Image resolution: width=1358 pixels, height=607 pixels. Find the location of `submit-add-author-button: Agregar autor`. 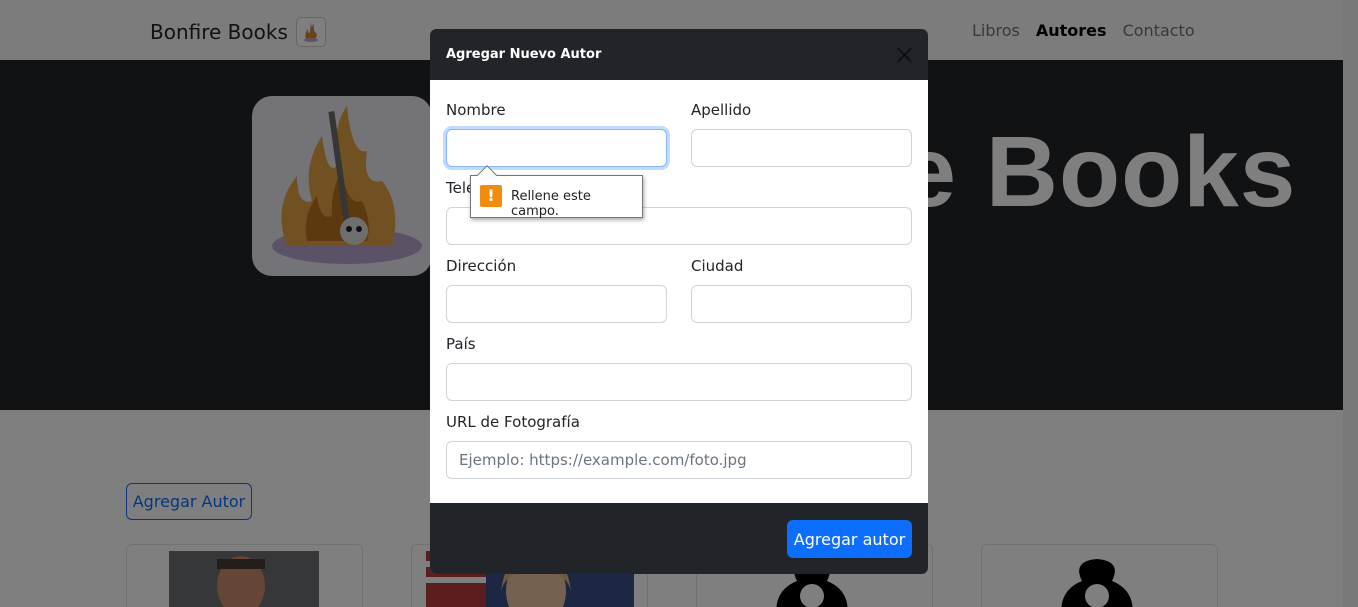

submit-add-author-button: Agregar autor is located at coordinates (849, 539).